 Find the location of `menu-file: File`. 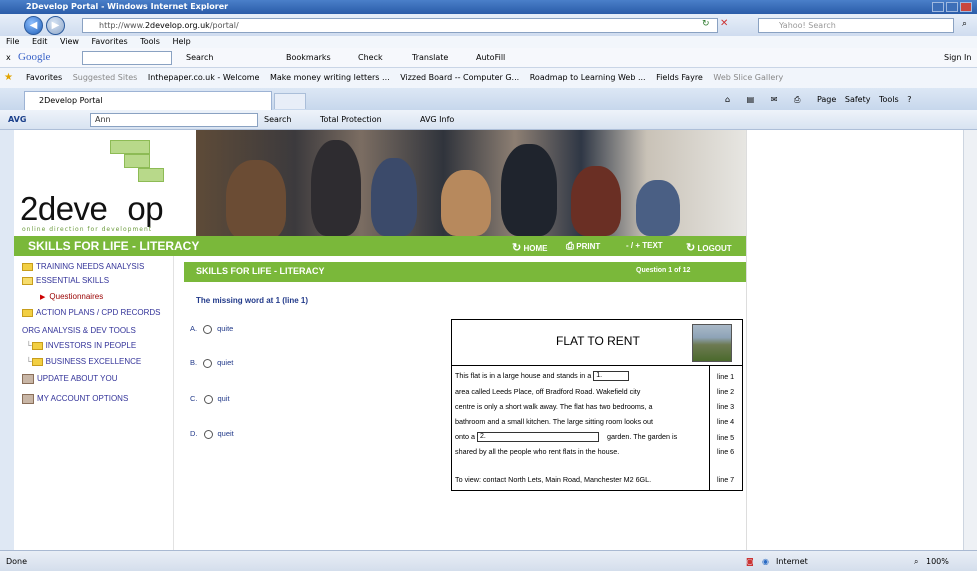

menu-file: File is located at coordinates (12, 41).